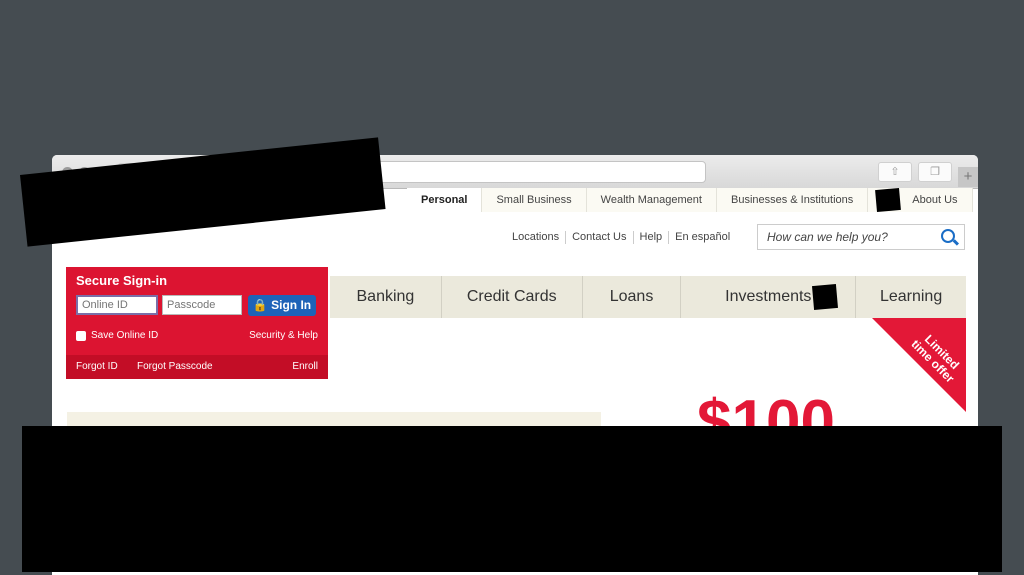 The height and width of the screenshot is (575, 1024). I want to click on locations-link: Locations, so click(536, 237).